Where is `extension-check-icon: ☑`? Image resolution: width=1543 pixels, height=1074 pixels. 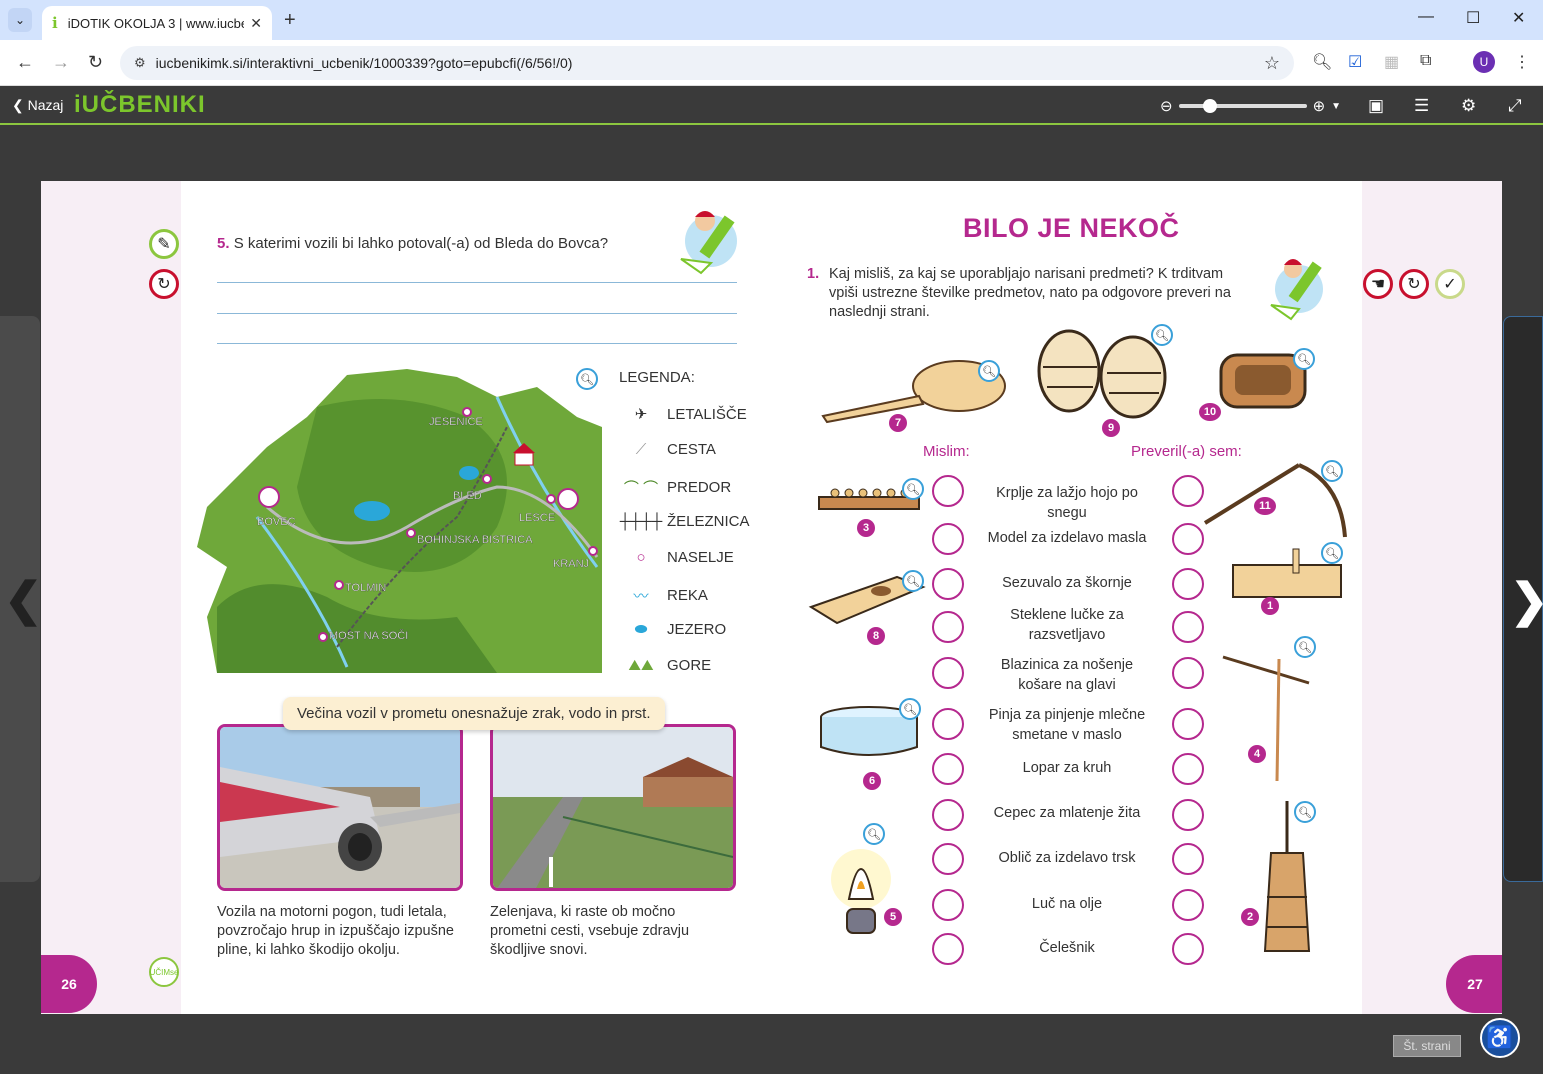 extension-check-icon: ☑ is located at coordinates (1355, 62).